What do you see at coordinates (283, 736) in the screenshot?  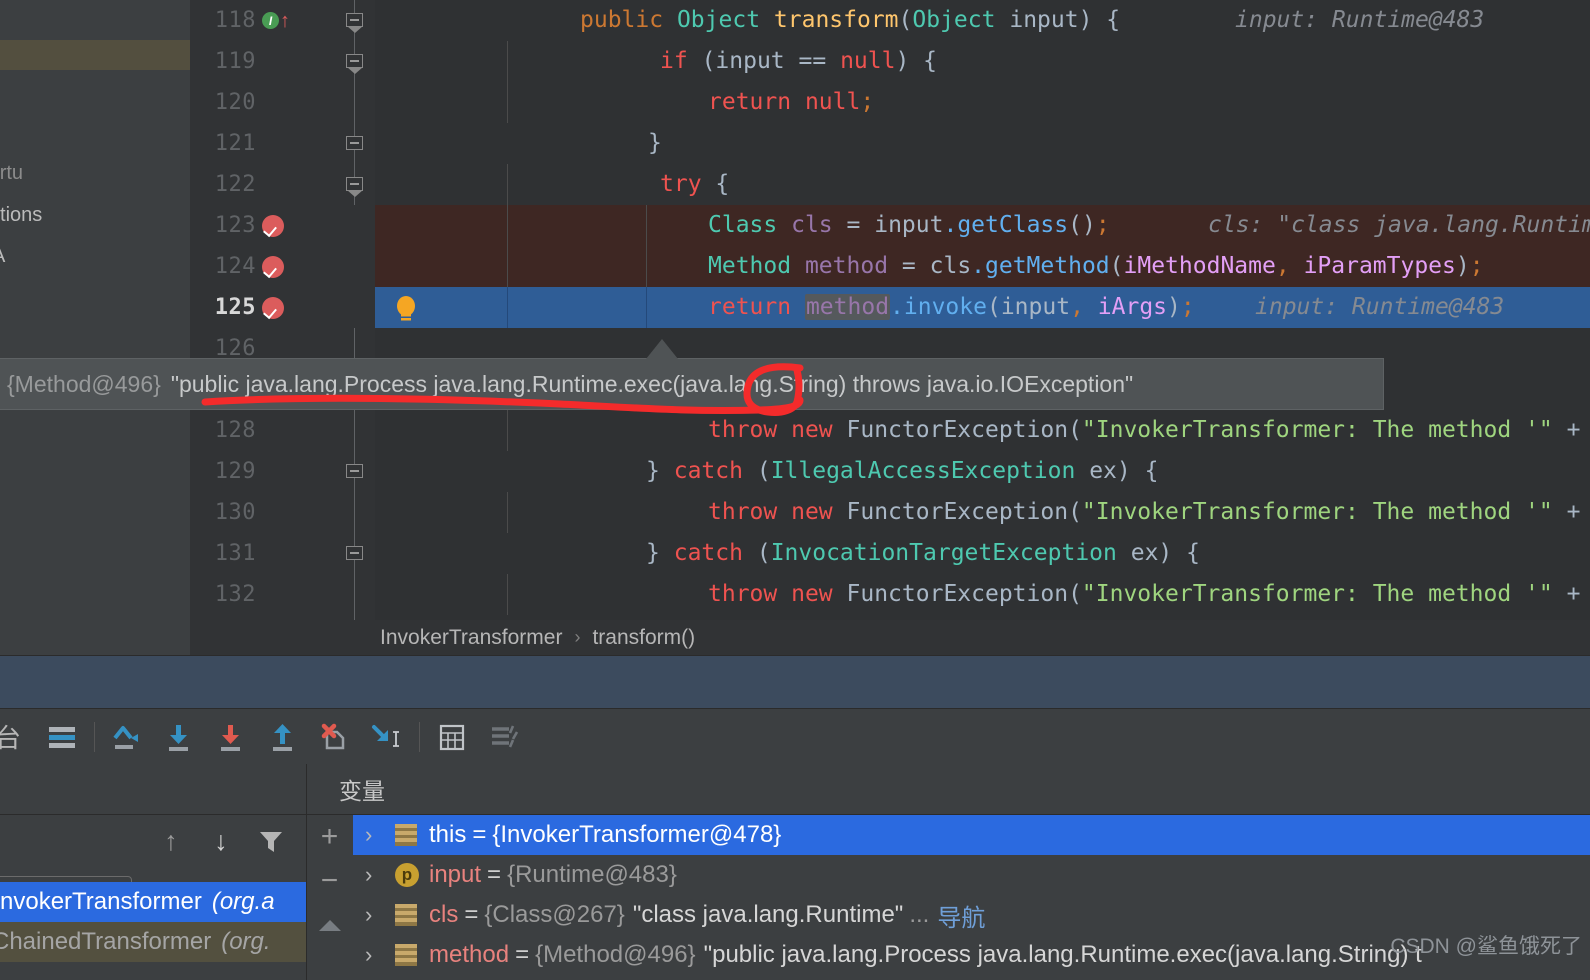 I see `step-out-icon` at bounding box center [283, 736].